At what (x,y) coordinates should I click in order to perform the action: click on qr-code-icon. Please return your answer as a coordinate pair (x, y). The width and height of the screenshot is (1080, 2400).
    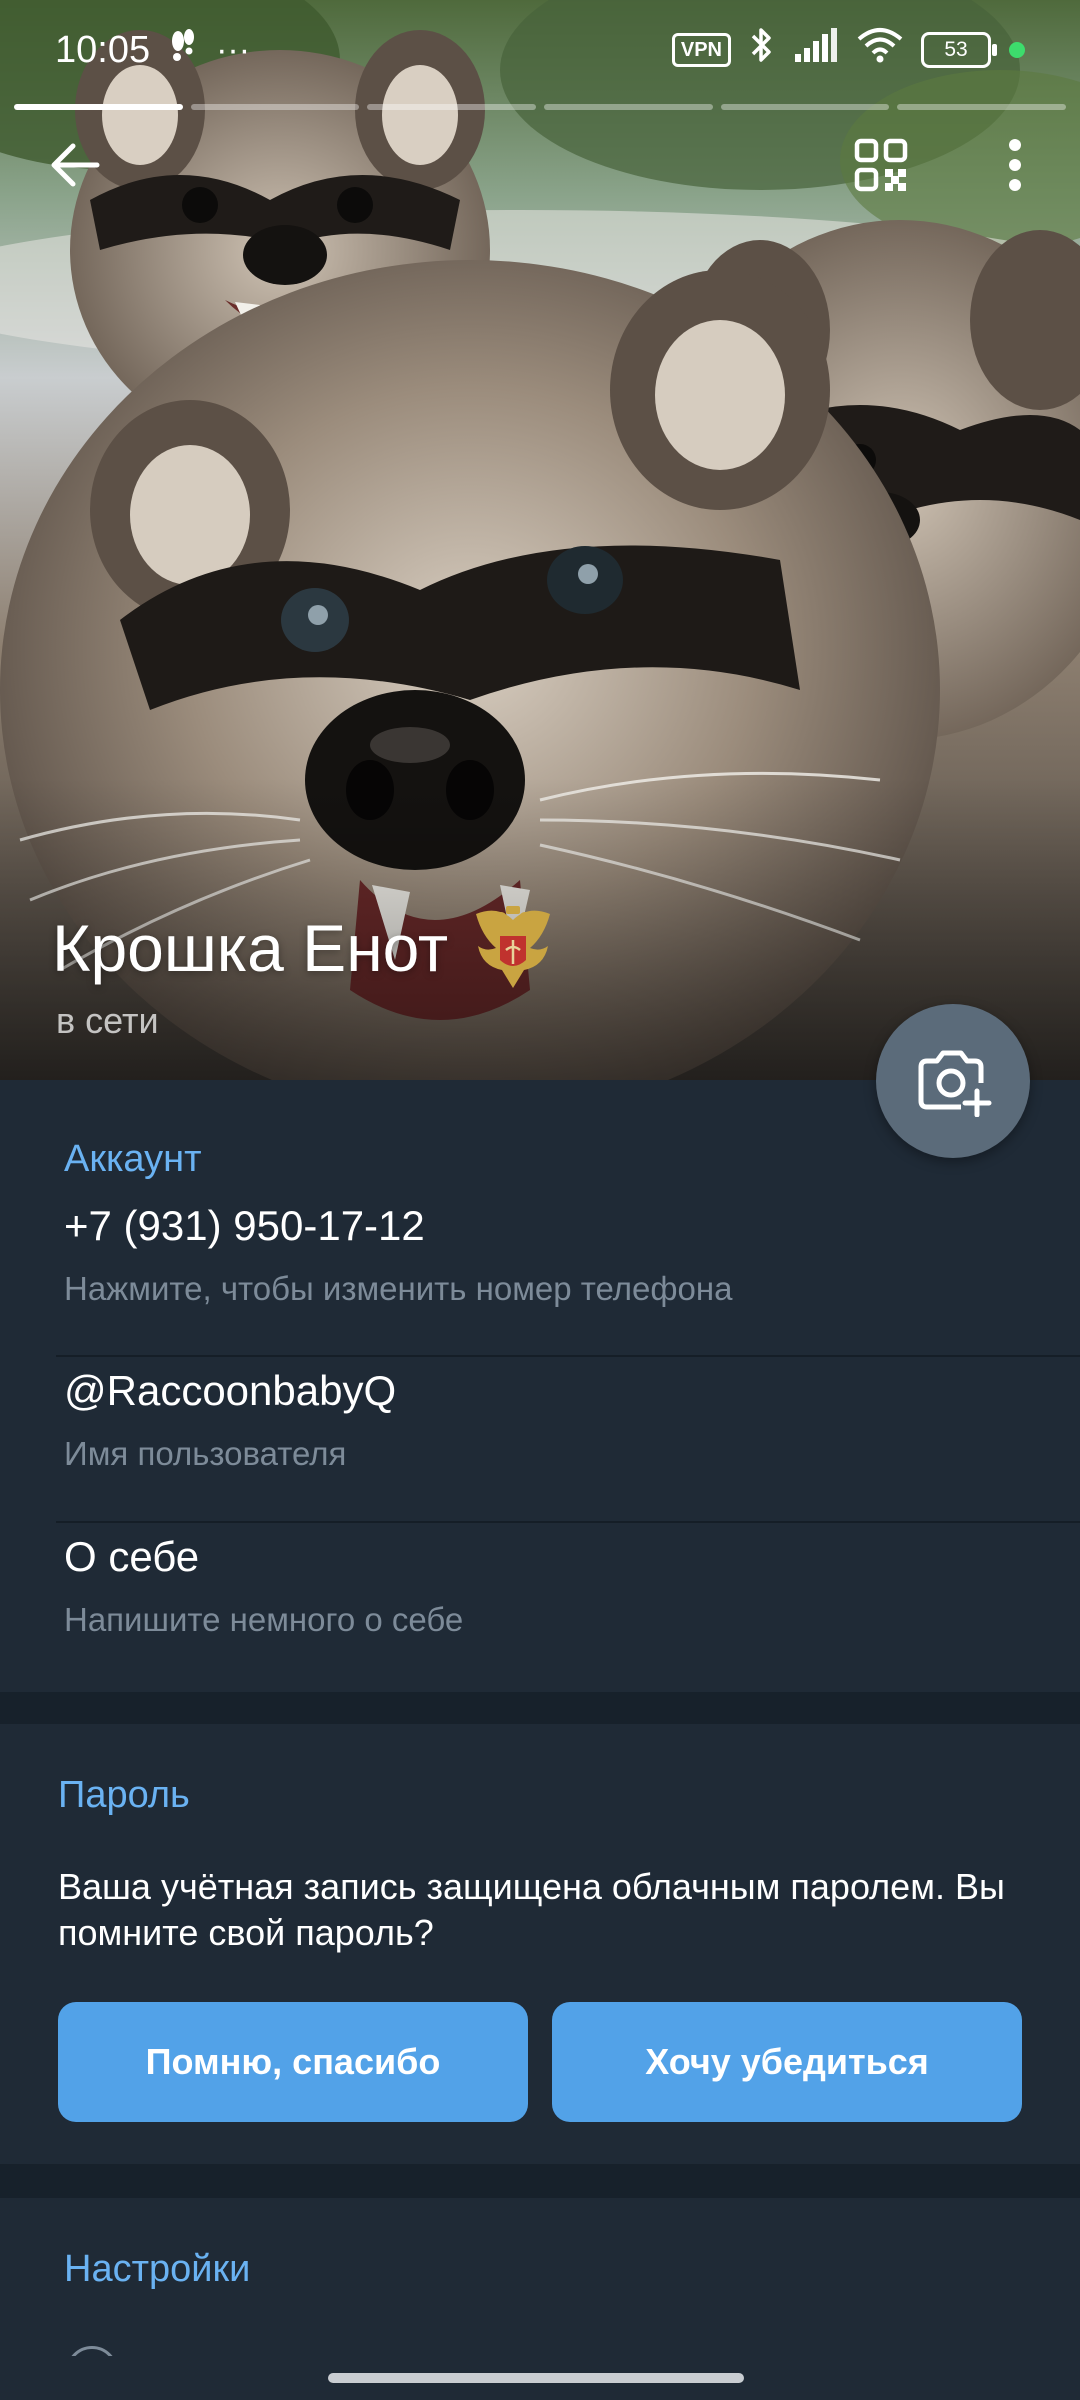
    Looking at the image, I should click on (881, 165).